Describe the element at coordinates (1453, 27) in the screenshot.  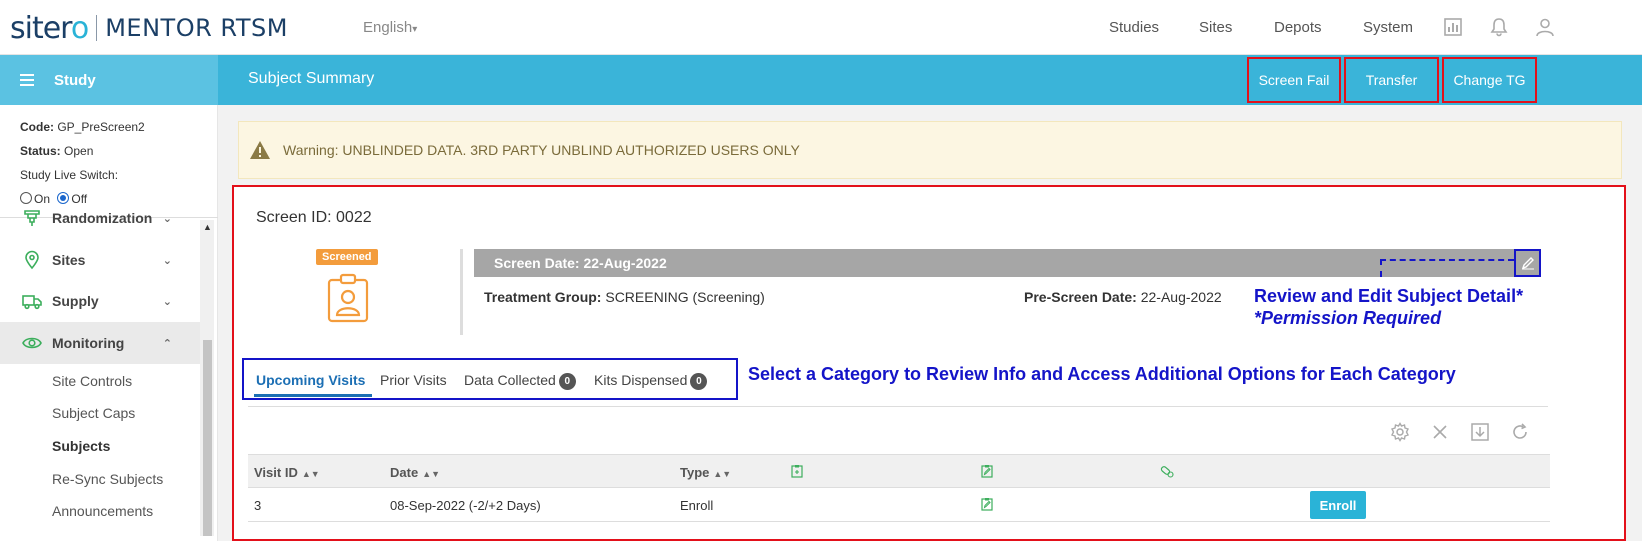
I see `reports-icon` at that location.